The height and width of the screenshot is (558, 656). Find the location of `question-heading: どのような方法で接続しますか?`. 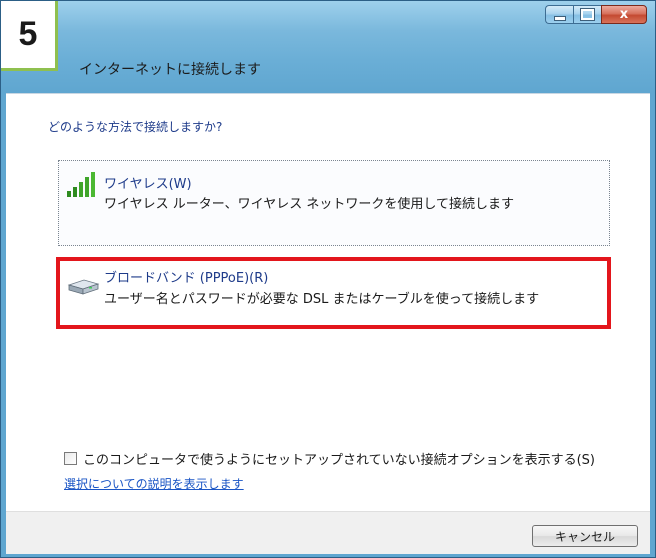

question-heading: どのような方法で接続しますか? is located at coordinates (135, 127).